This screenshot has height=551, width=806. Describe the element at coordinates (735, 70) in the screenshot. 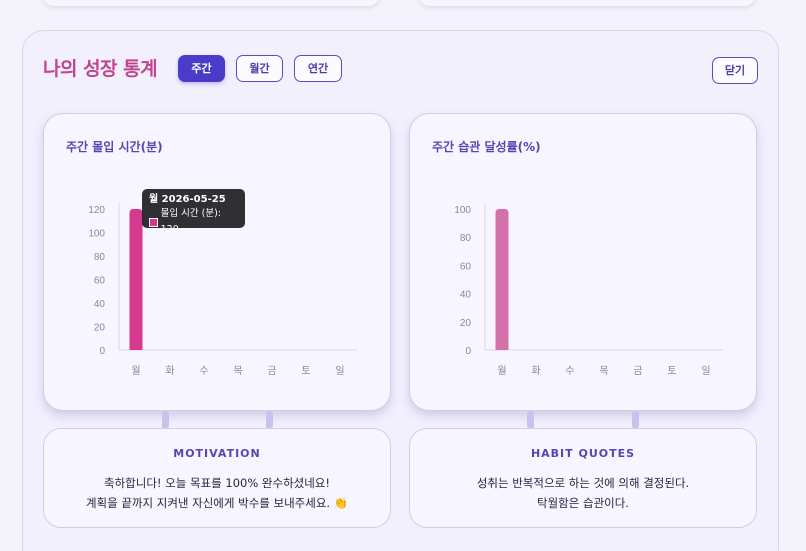

I see `close-button: 닫기` at that location.